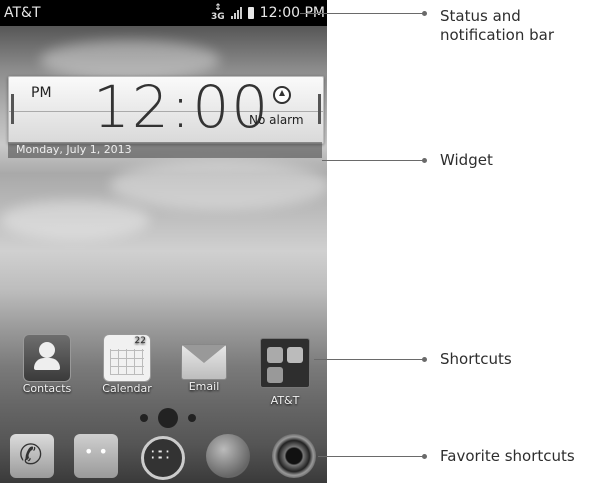  I want to click on browser-icon, so click(228, 456).